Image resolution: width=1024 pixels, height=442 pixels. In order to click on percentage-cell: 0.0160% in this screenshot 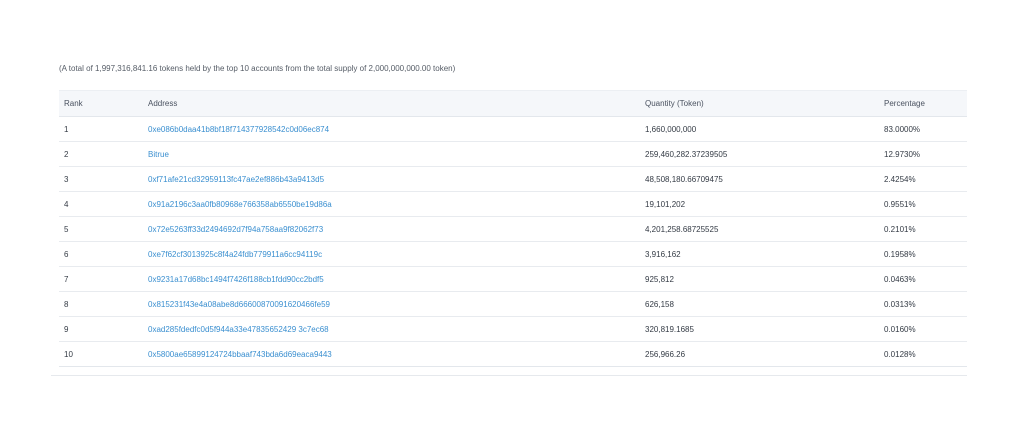, I will do `click(925, 329)`.